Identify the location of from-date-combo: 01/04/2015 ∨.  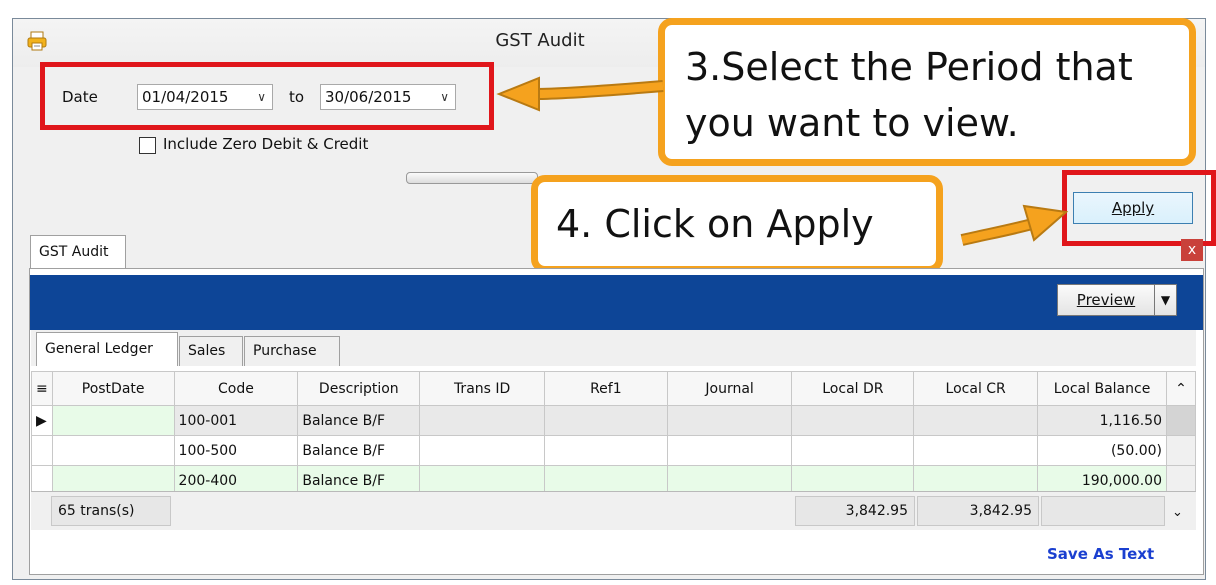
(205, 97).